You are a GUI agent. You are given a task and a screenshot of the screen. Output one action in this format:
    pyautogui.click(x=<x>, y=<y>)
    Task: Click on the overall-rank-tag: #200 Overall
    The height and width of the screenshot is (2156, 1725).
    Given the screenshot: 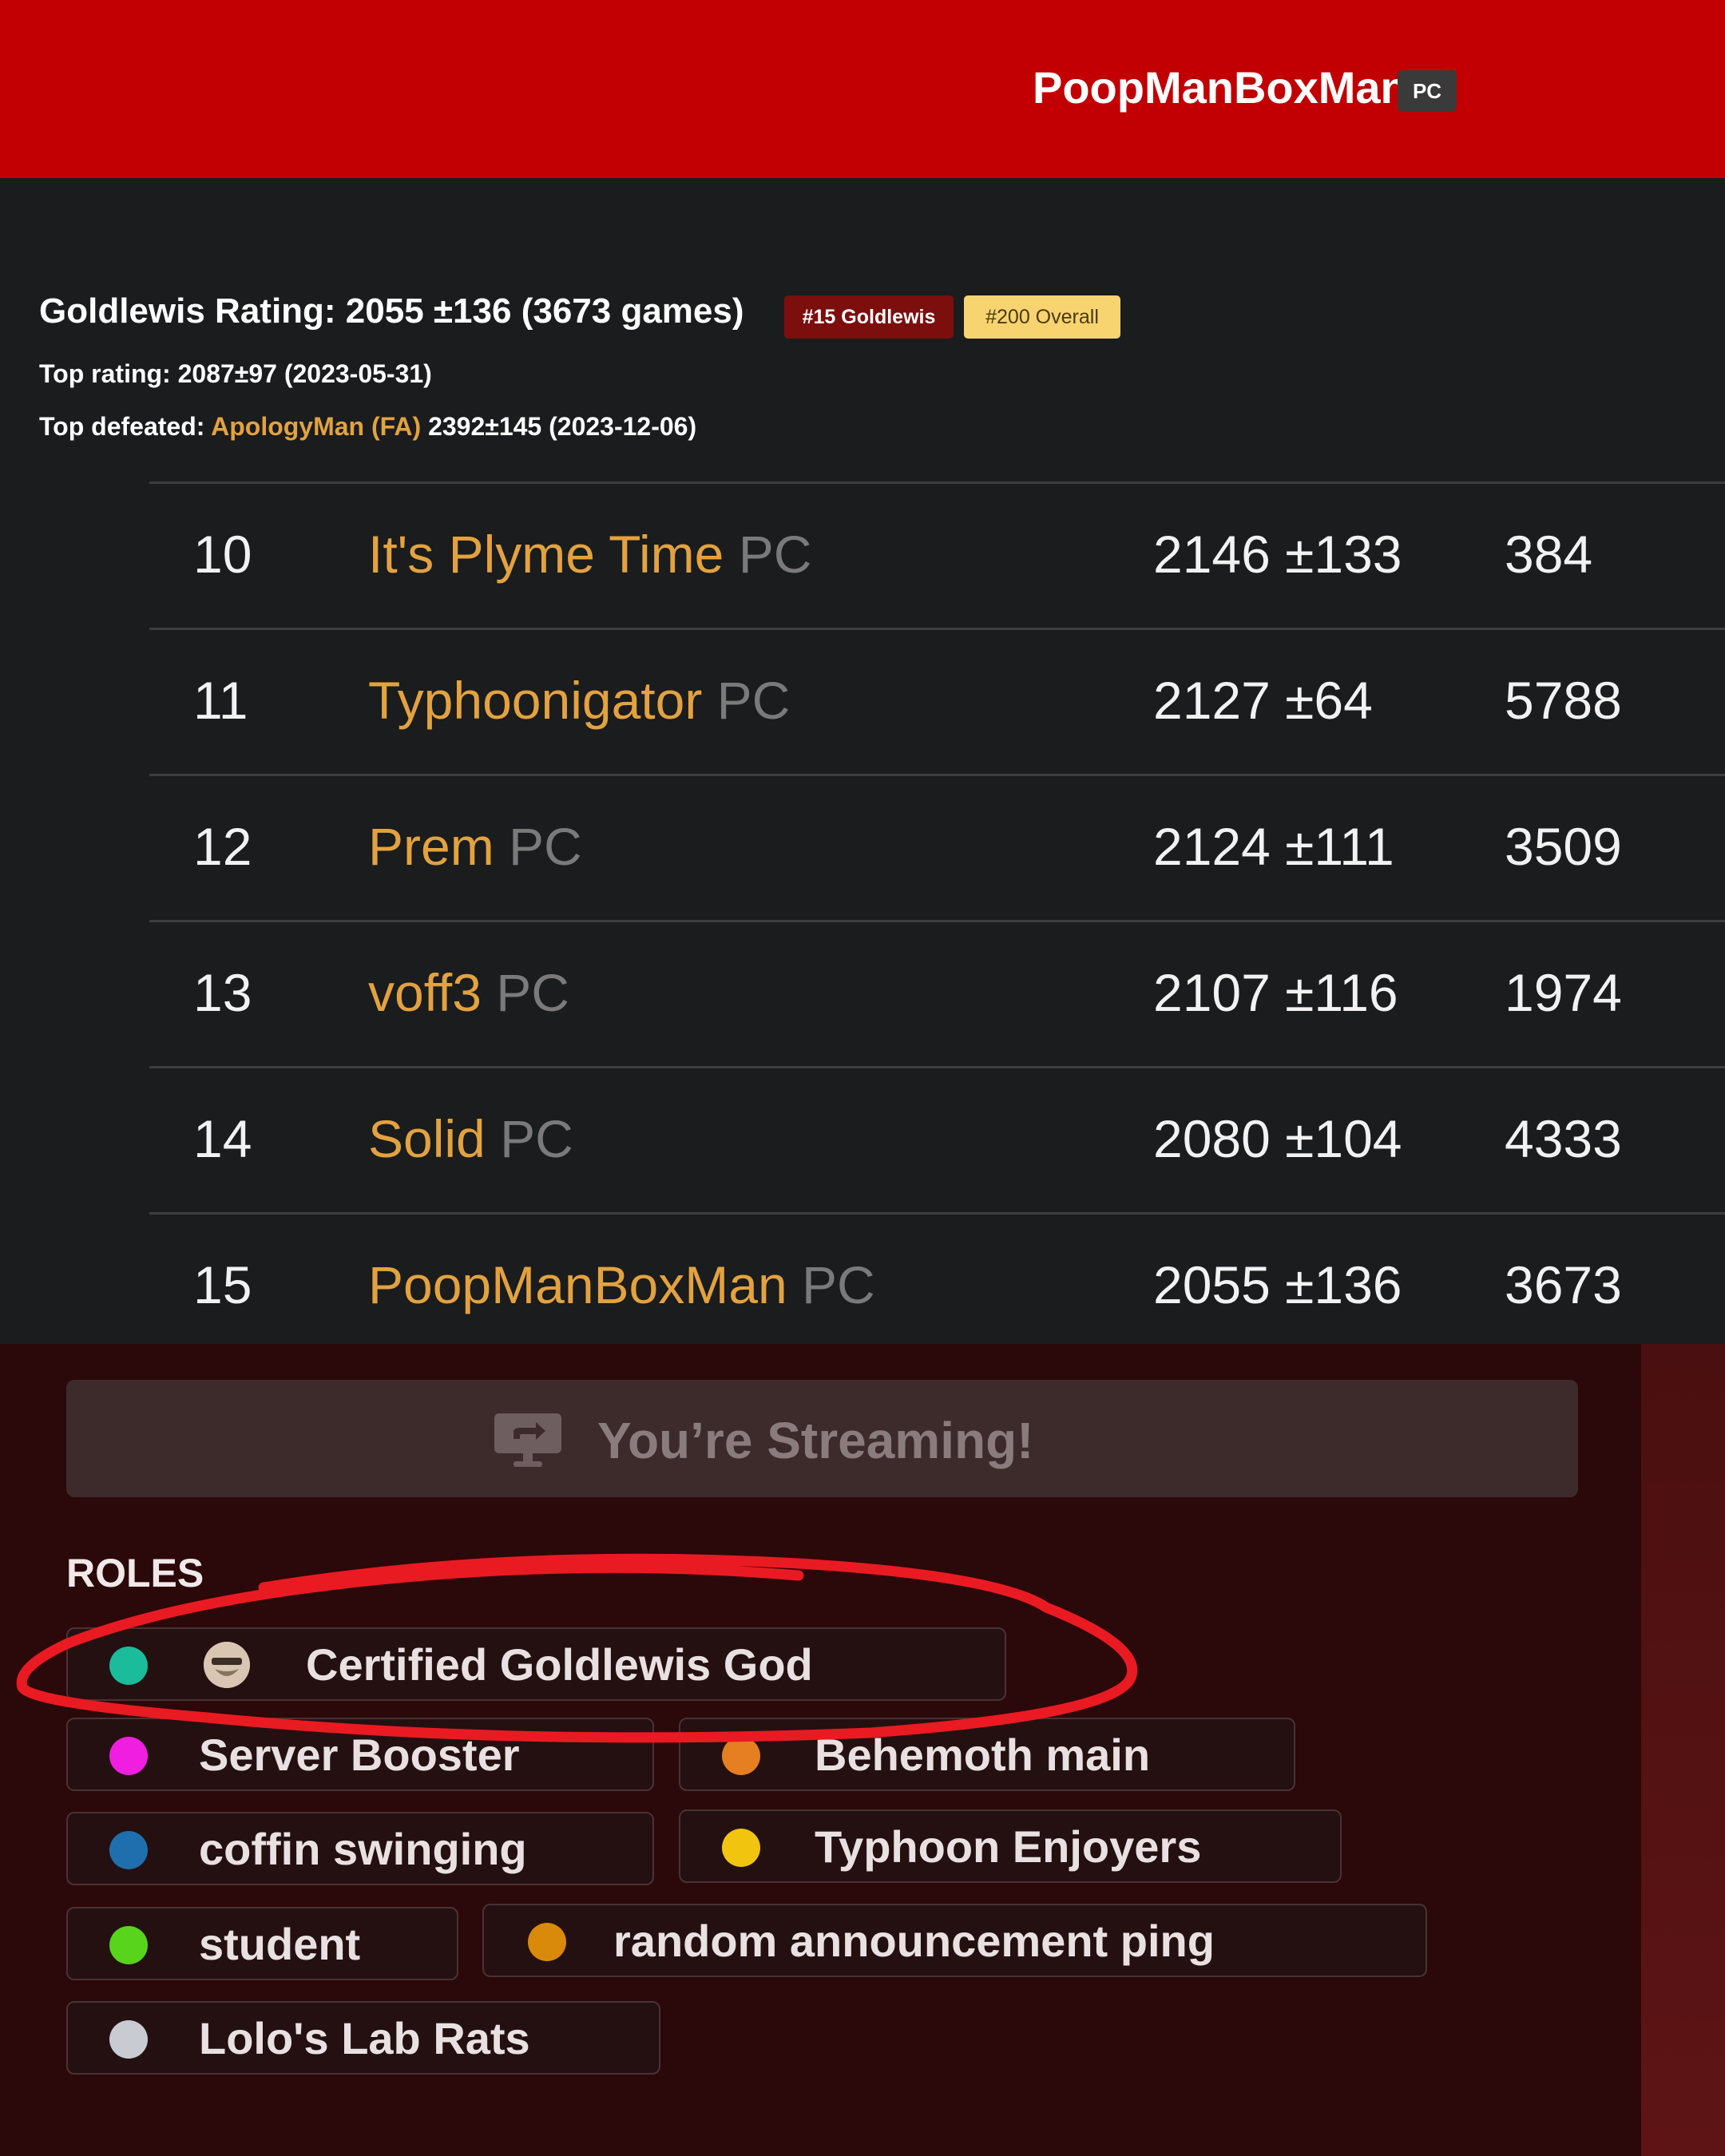 What is the action you would take?
    pyautogui.click(x=1042, y=317)
    